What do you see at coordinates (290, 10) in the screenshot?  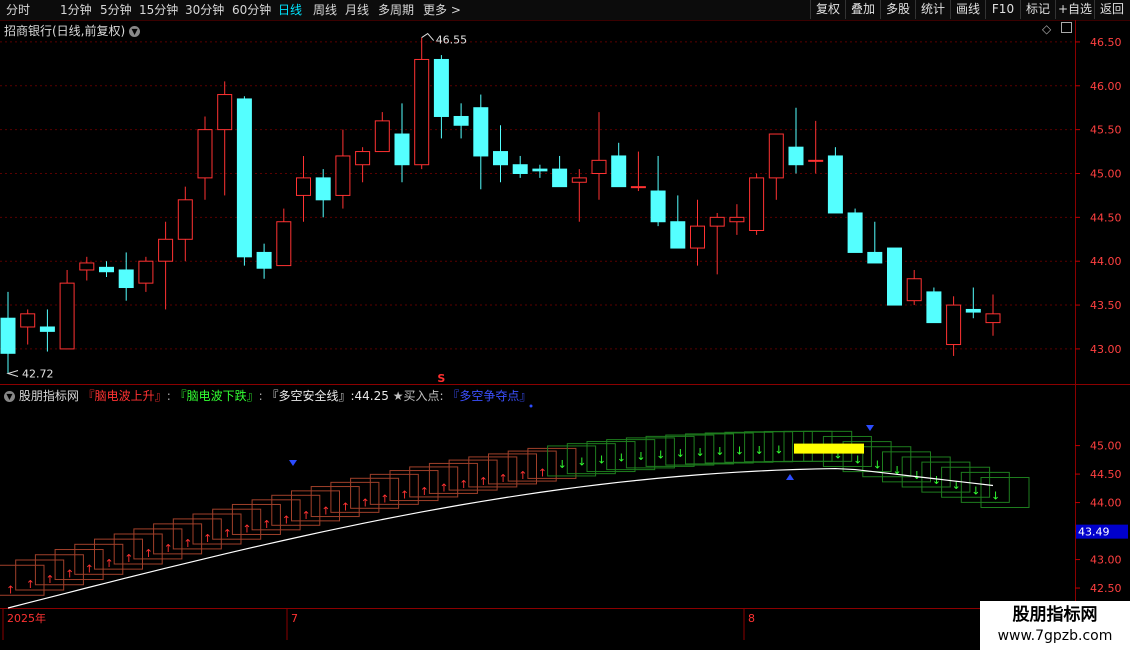 I see `period-tab-daily: 日线` at bounding box center [290, 10].